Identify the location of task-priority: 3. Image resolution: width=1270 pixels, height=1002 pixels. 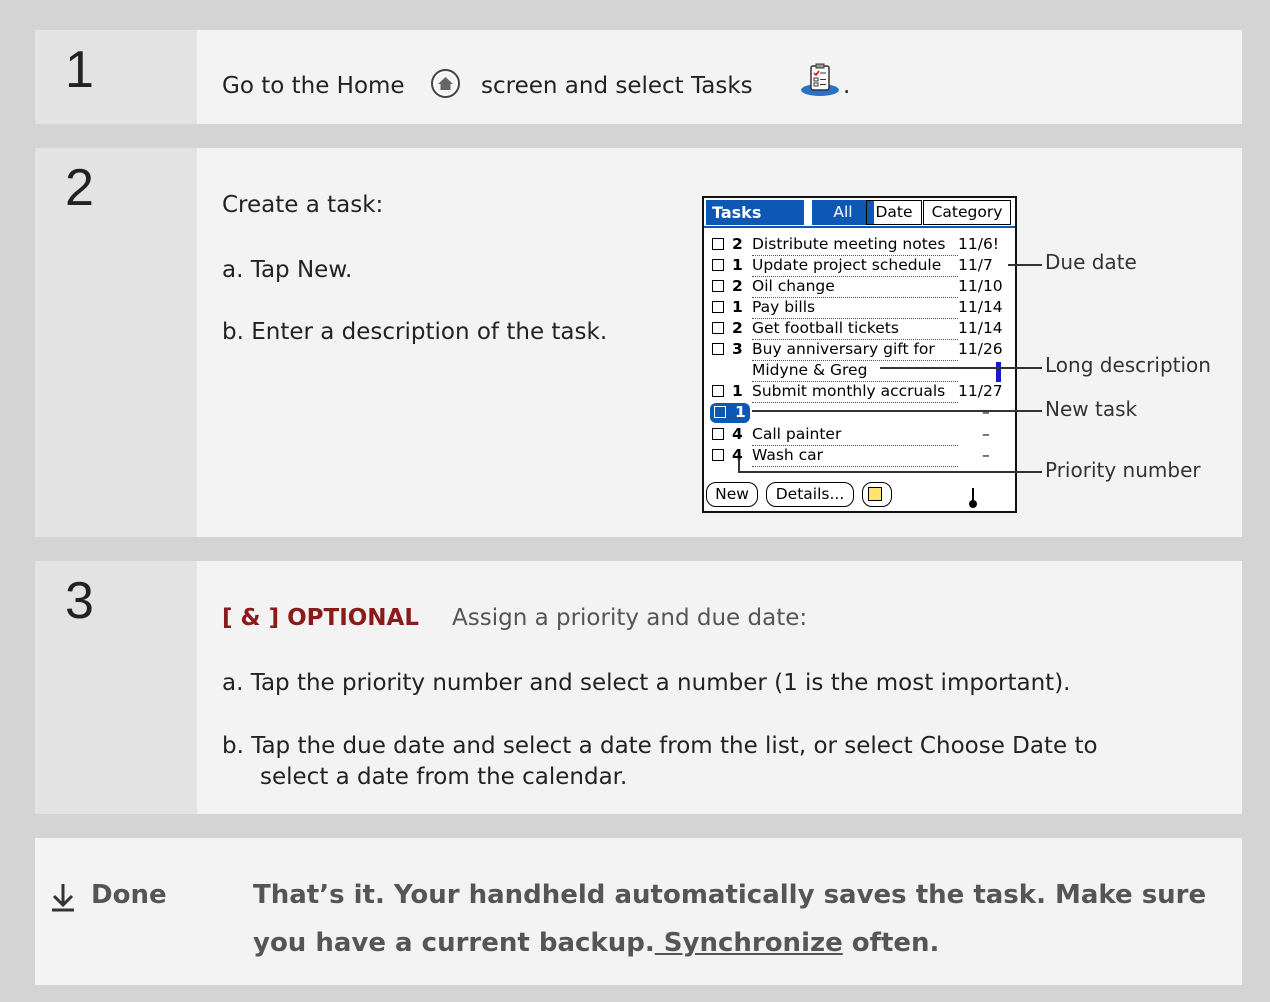
(737, 349).